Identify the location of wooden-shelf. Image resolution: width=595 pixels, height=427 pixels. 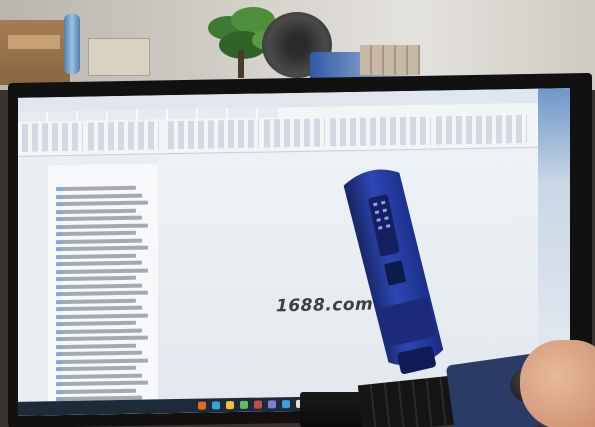
(35, 52).